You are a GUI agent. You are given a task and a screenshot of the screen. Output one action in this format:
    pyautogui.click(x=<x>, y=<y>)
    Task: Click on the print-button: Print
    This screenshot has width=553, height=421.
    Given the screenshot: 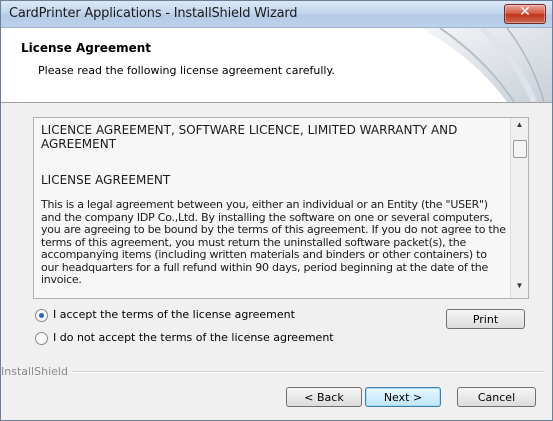 What is the action you would take?
    pyautogui.click(x=485, y=319)
    